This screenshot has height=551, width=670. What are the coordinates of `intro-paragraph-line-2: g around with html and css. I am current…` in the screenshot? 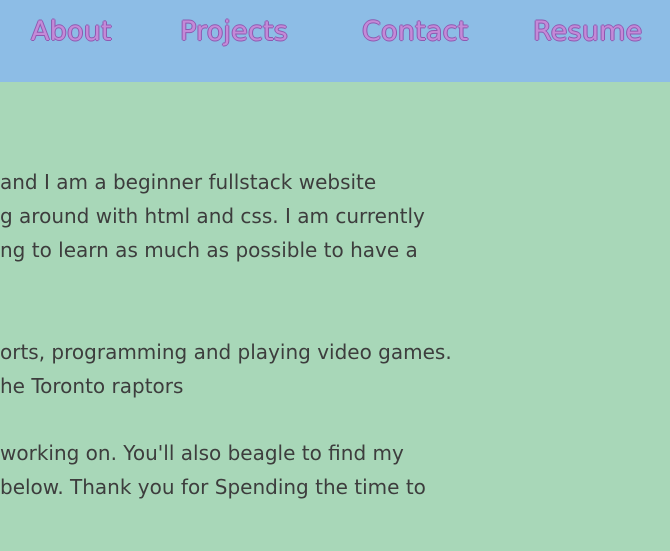 It's located at (212, 216).